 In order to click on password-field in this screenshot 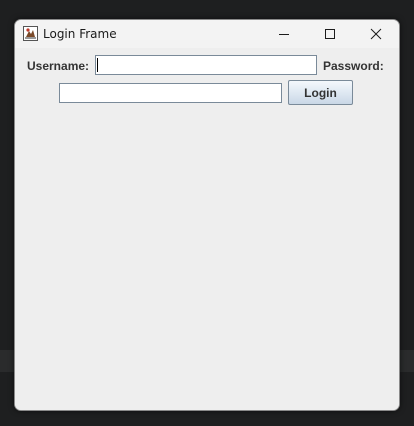, I will do `click(170, 93)`.